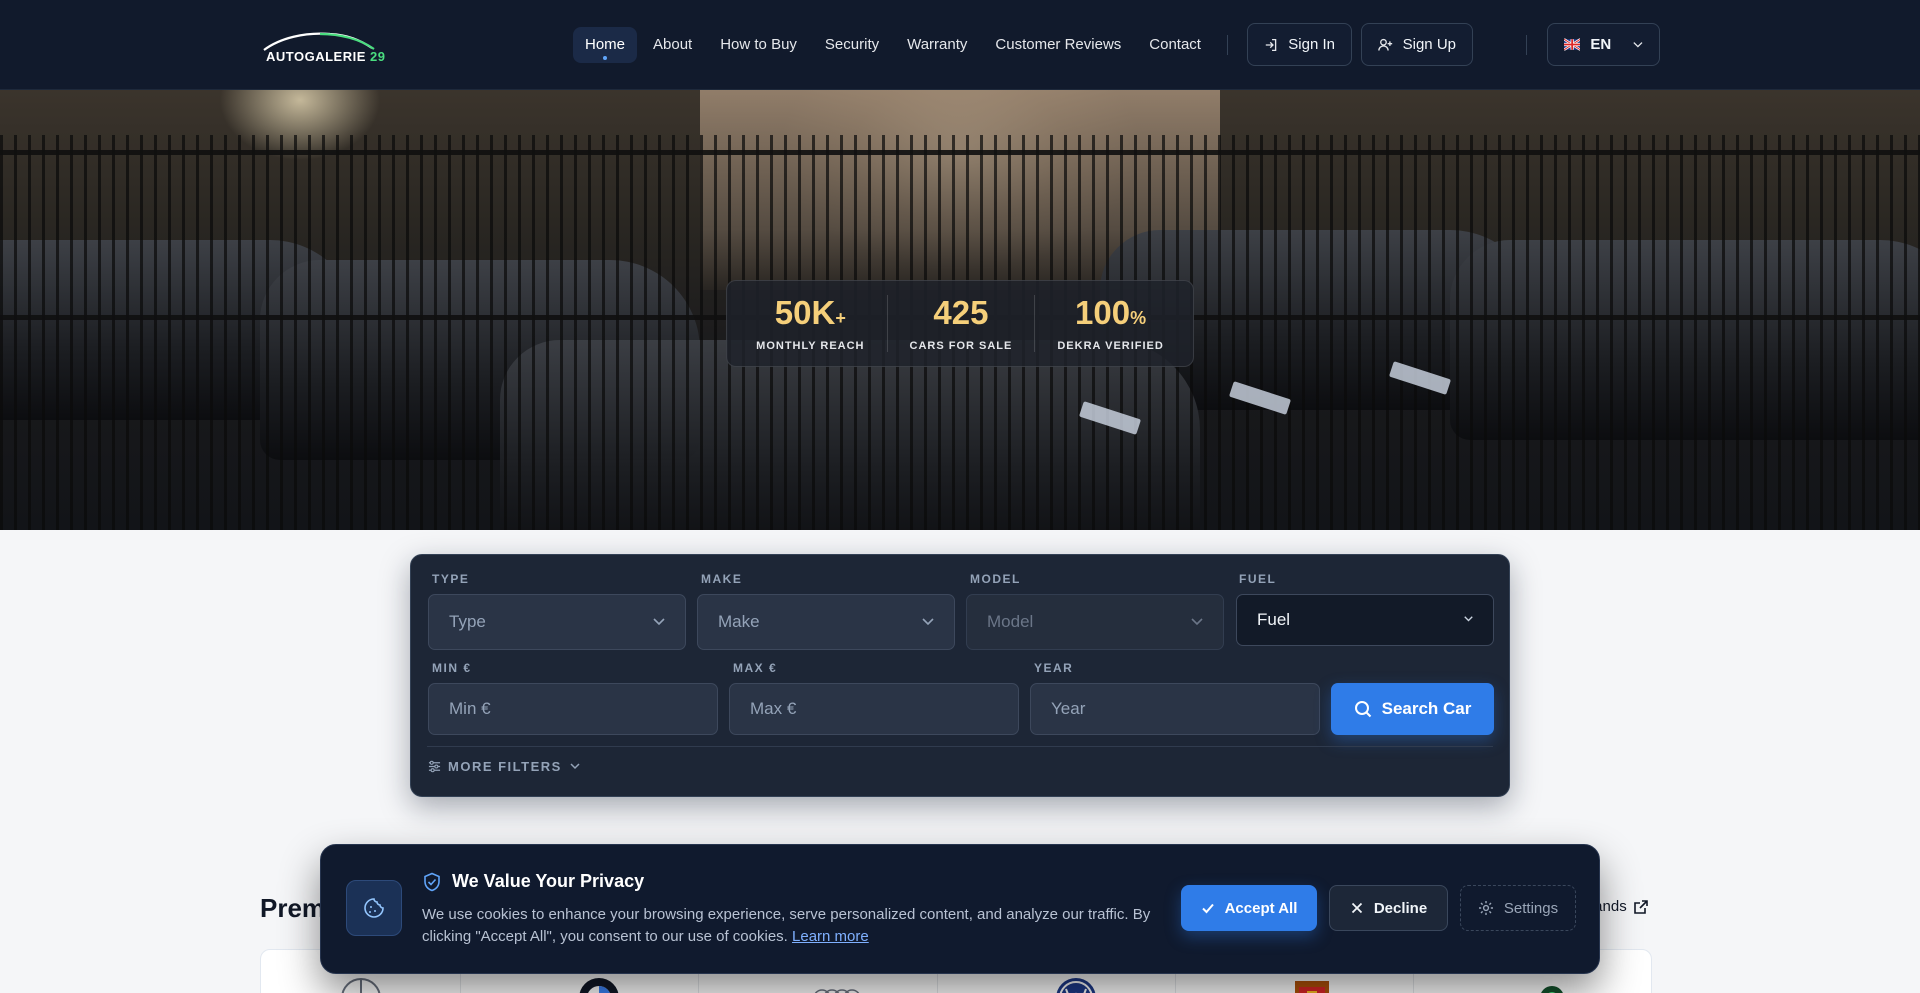 The width and height of the screenshot is (1920, 993). Describe the element at coordinates (378, 56) in the screenshot. I see `logo-number: 29` at that location.